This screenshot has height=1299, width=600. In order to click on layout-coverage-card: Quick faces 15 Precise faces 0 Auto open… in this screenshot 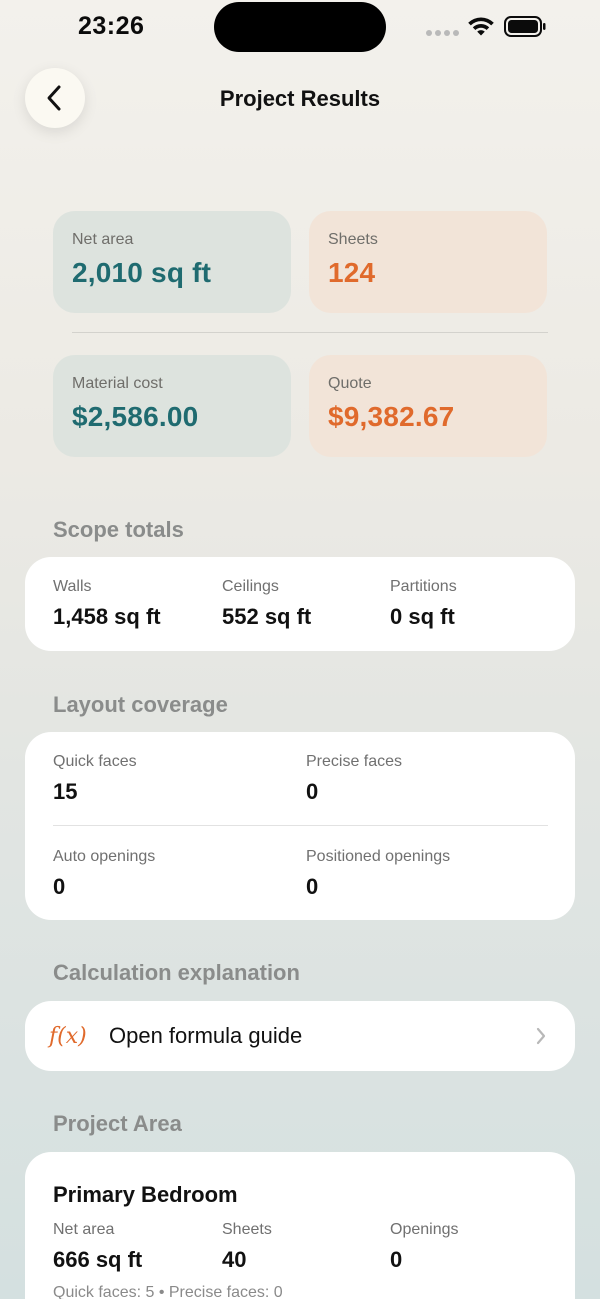, I will do `click(300, 826)`.